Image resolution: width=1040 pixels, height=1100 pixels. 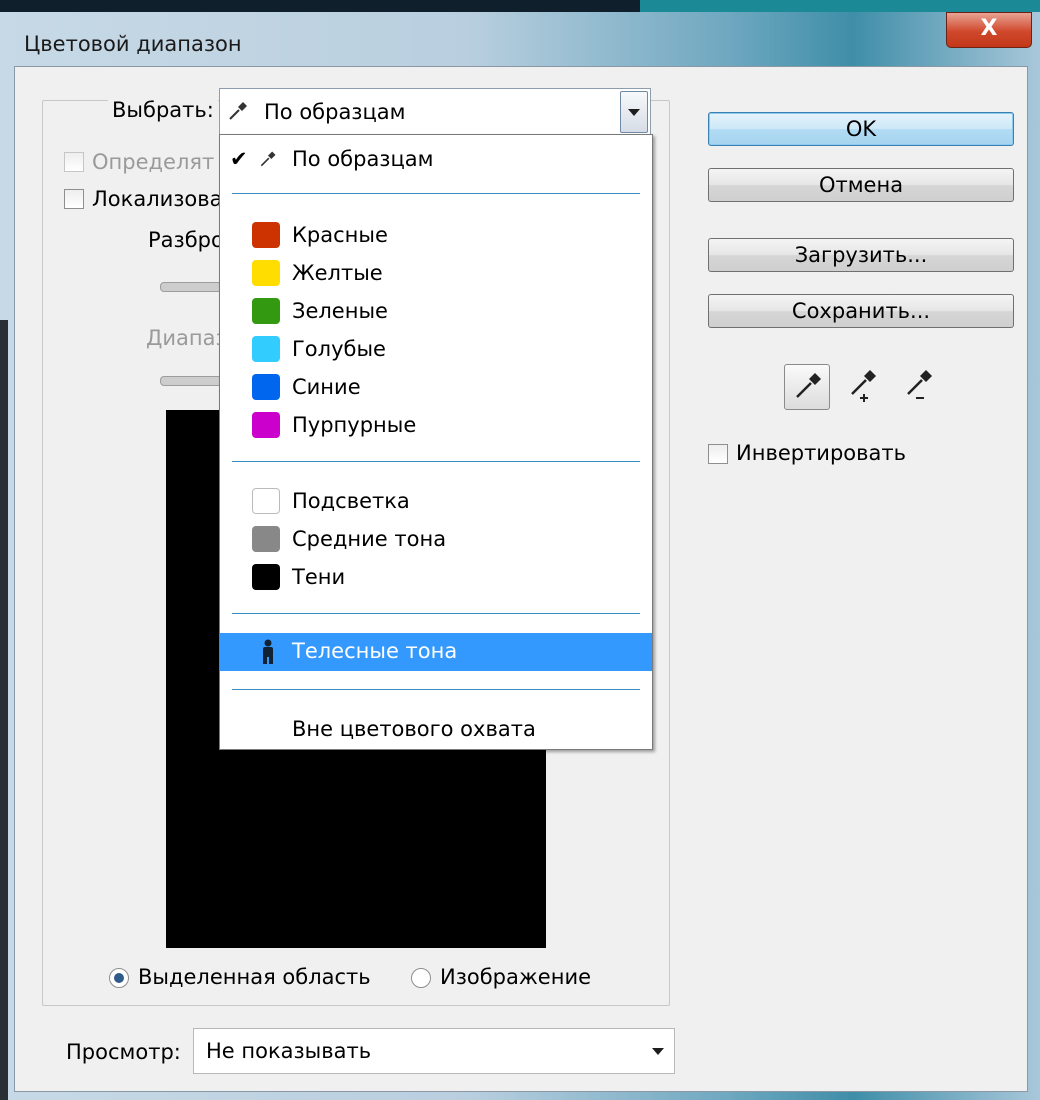 I want to click on title-bar: Цветовой диапазон, so click(x=520, y=40).